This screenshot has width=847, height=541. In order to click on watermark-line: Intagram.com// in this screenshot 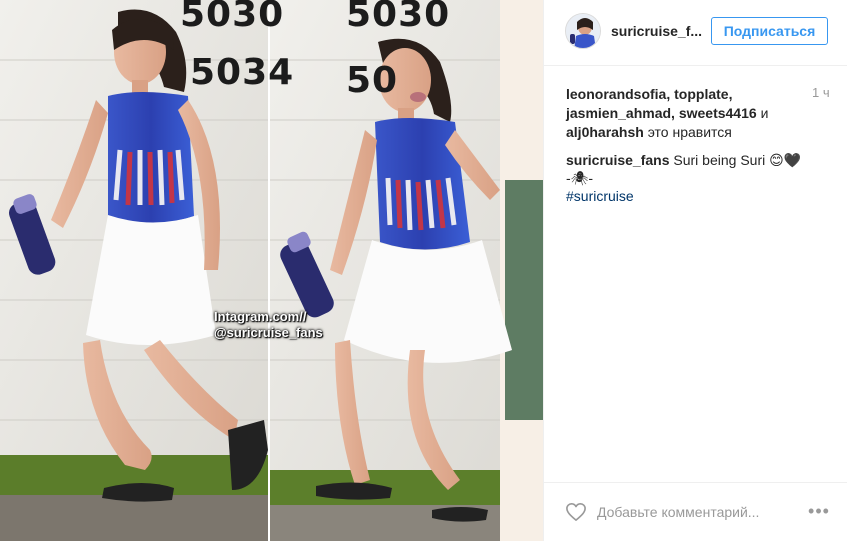, I will do `click(260, 316)`.